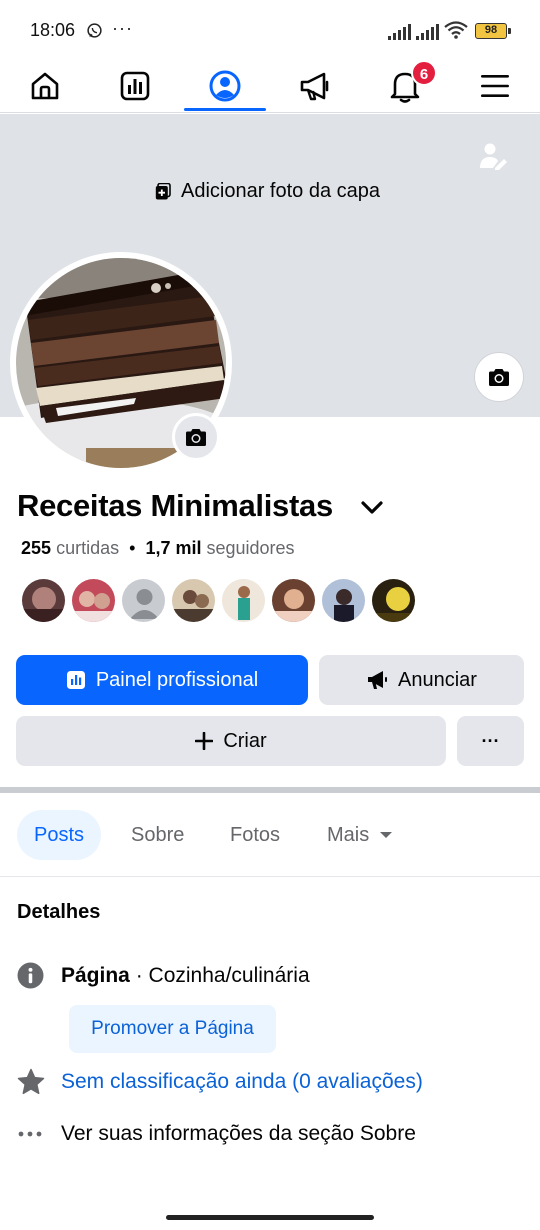  I want to click on professional-dashboard-button: Painel profissional, so click(162, 680).